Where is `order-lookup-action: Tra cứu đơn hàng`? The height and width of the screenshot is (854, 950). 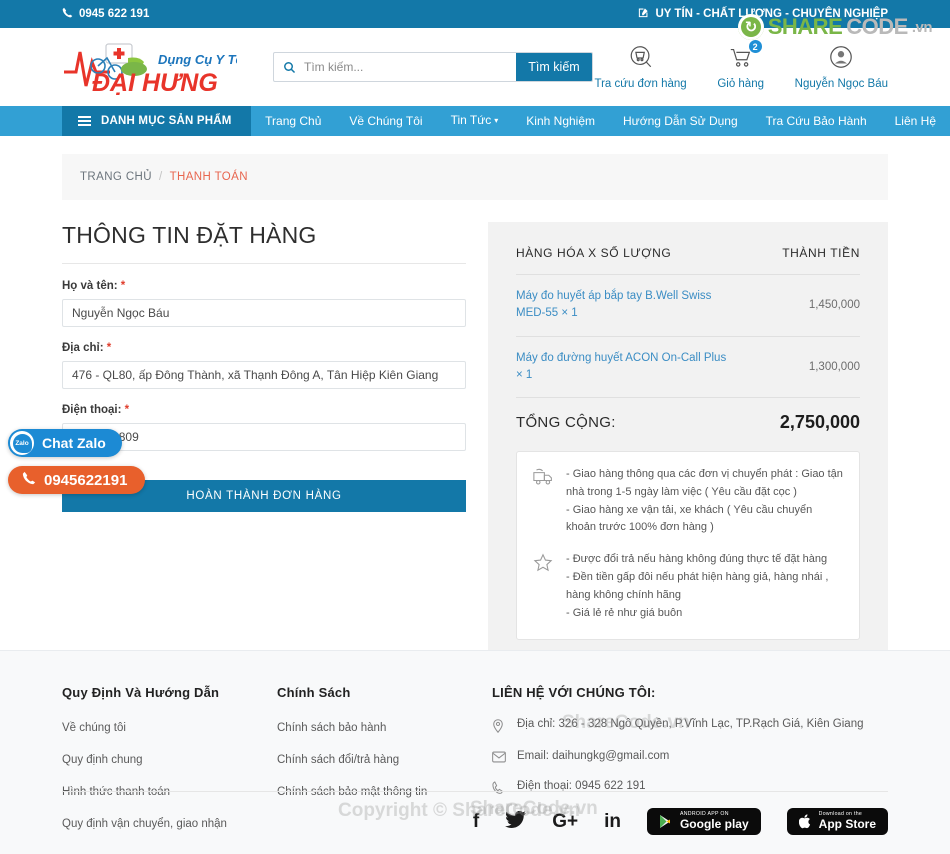
order-lookup-action: Tra cứu đơn hàng is located at coordinates (640, 67).